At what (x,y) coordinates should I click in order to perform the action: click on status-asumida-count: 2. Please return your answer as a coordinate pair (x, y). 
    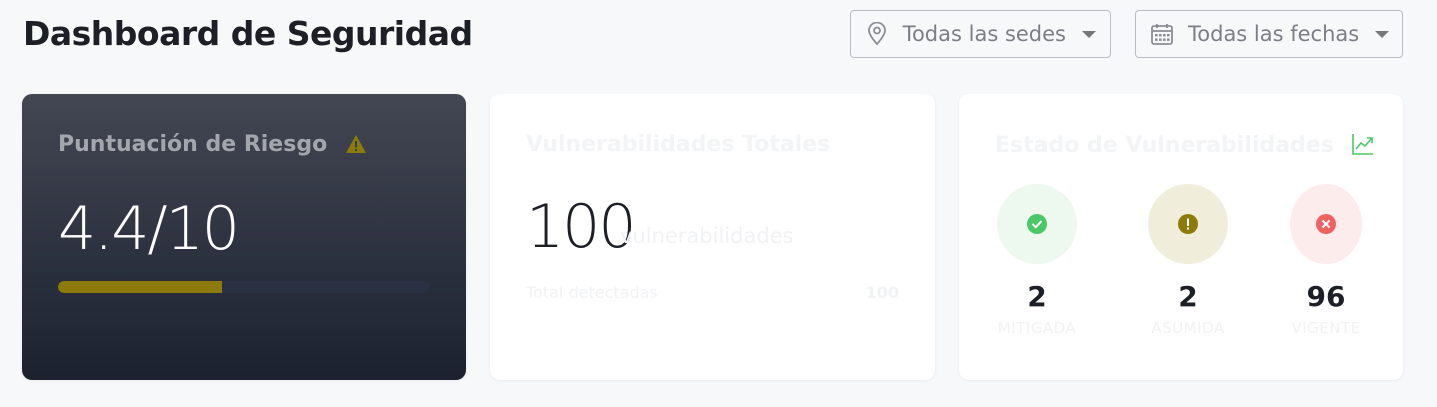
    Looking at the image, I should click on (1188, 296).